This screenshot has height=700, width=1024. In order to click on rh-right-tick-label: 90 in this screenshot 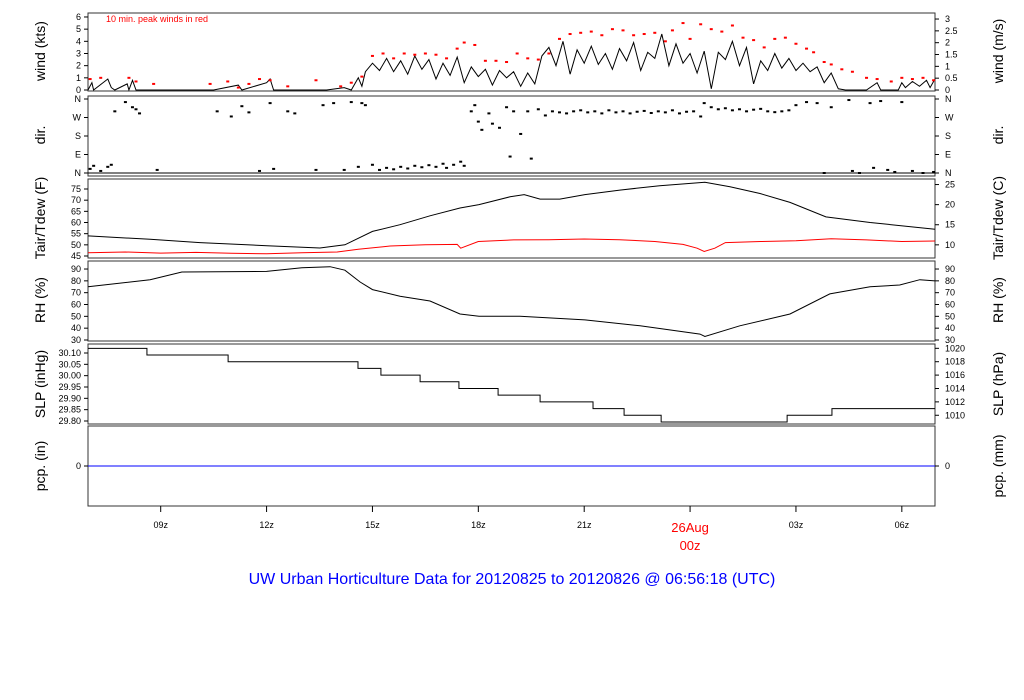, I will do `click(950, 269)`.